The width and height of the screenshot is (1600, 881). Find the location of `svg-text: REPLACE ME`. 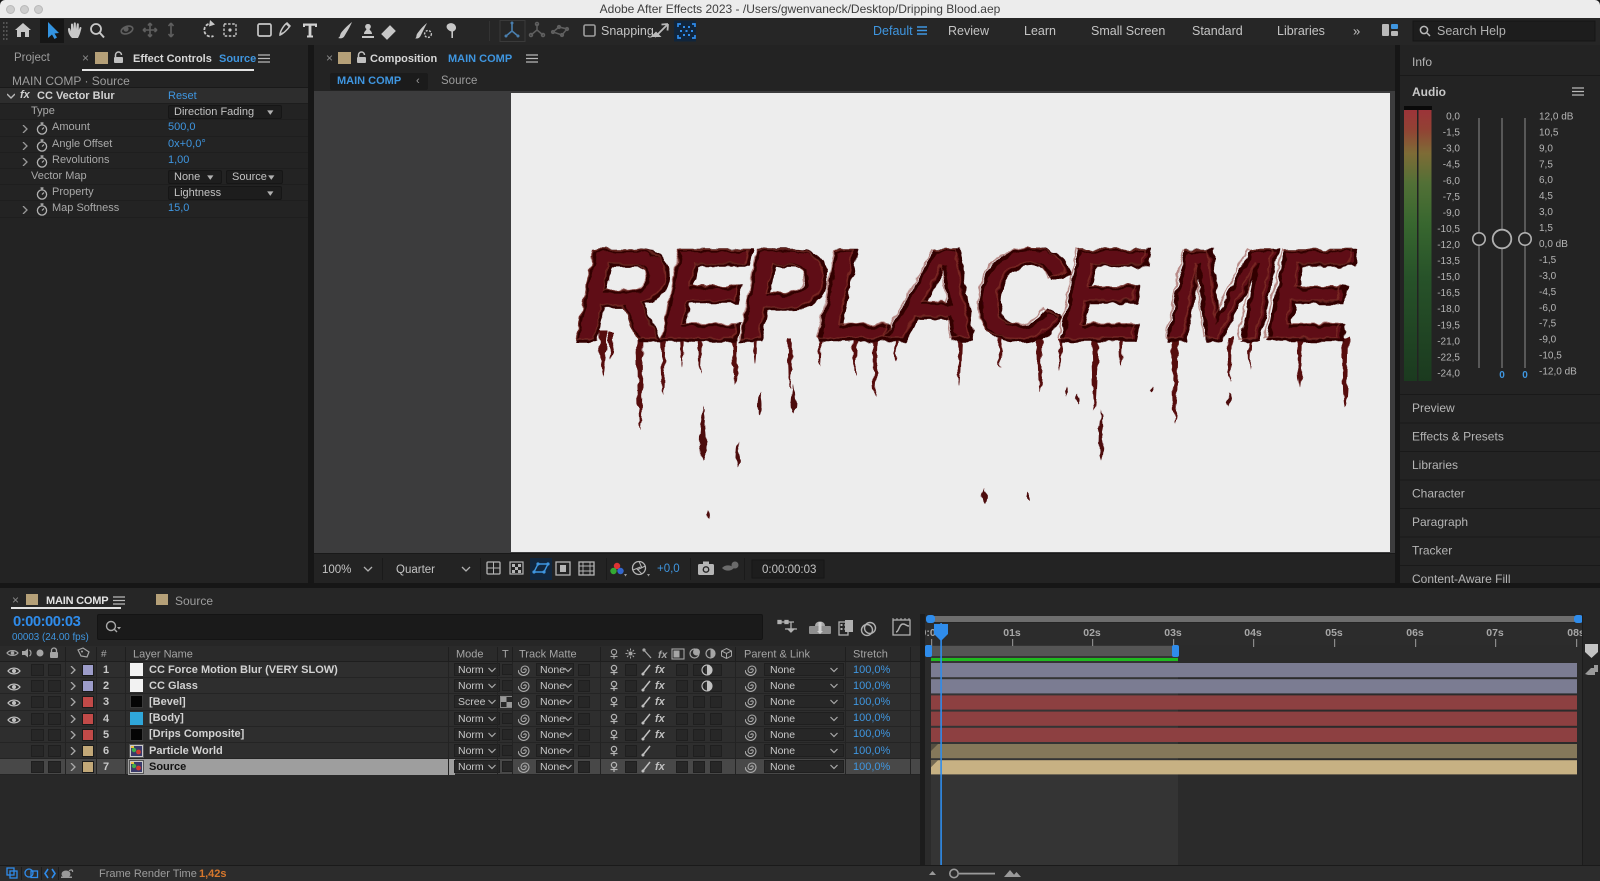

svg-text: REPLACE ME is located at coordinates (963, 294).